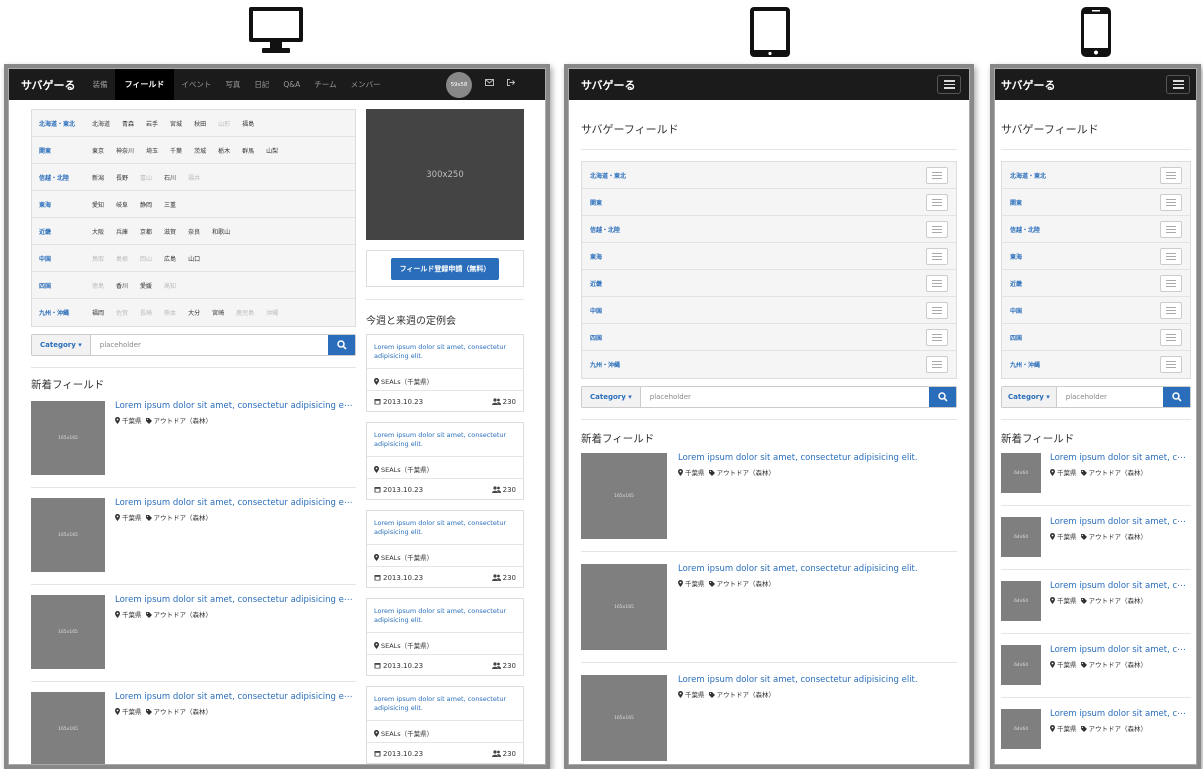  I want to click on prefecture-link: 大分, so click(194, 312).